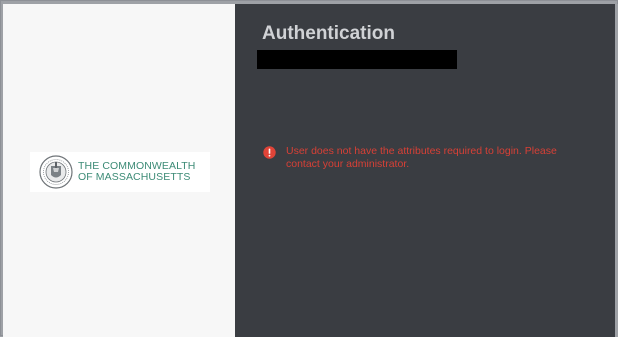 The height and width of the screenshot is (337, 618). What do you see at coordinates (269, 152) in the screenshot?
I see `error-circle-icon` at bounding box center [269, 152].